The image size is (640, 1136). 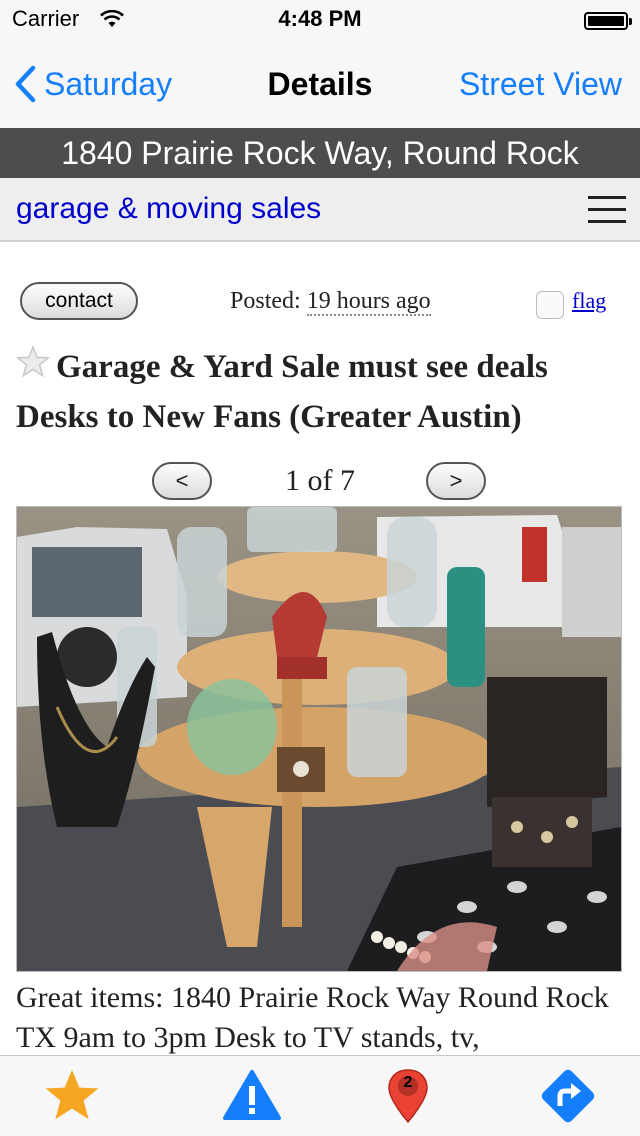 I want to click on navigation-bar: Saturday Details Street View, so click(x=320, y=84).